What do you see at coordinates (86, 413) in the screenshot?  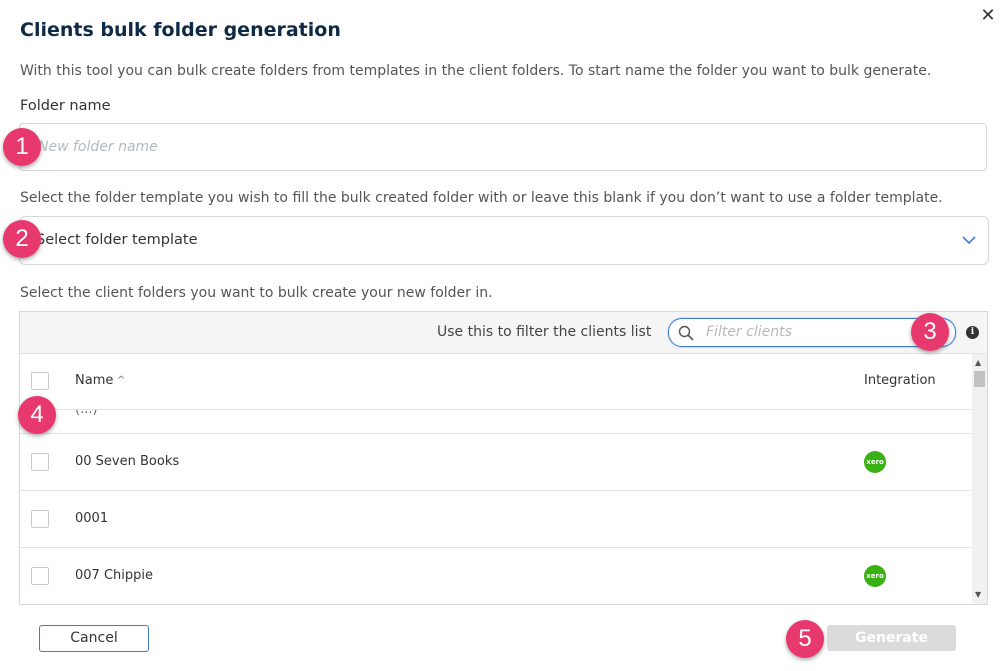 I see `row-name-partial: (...)` at bounding box center [86, 413].